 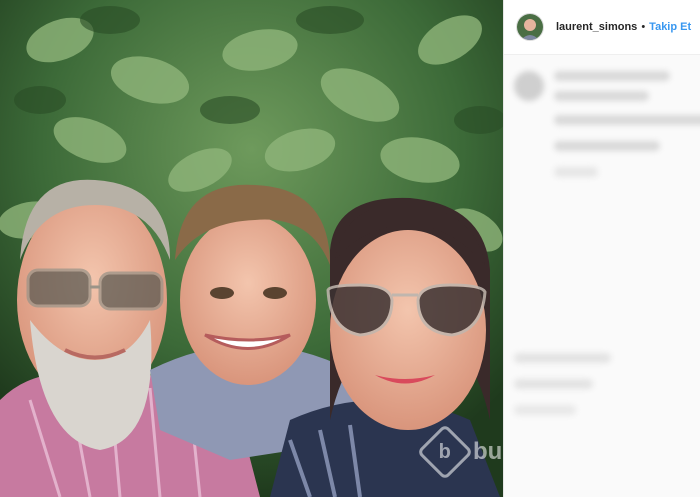 I want to click on watermark-logo: b bu, so click(x=459, y=452).